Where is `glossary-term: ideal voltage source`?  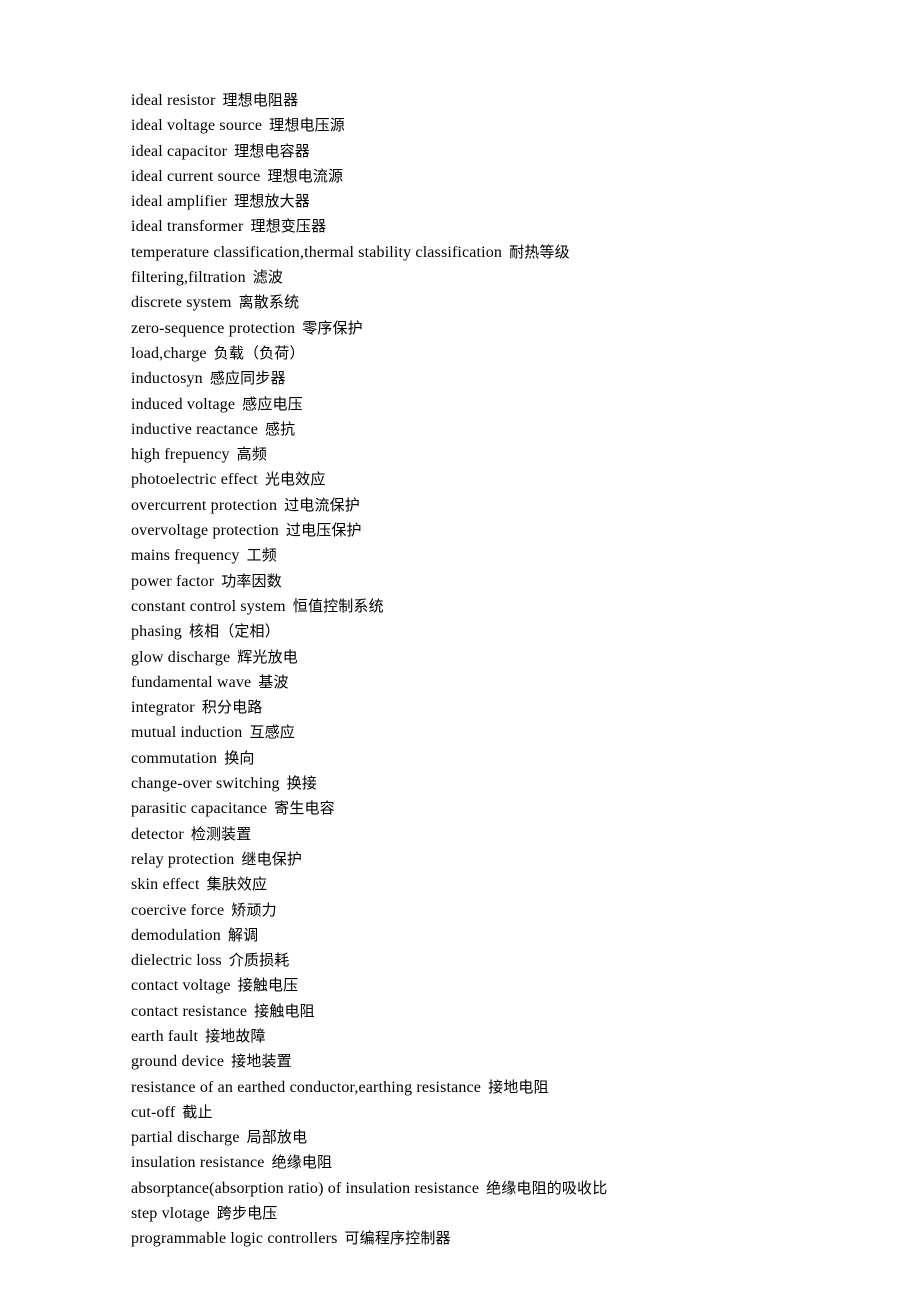
glossary-term: ideal voltage source is located at coordinates (197, 126).